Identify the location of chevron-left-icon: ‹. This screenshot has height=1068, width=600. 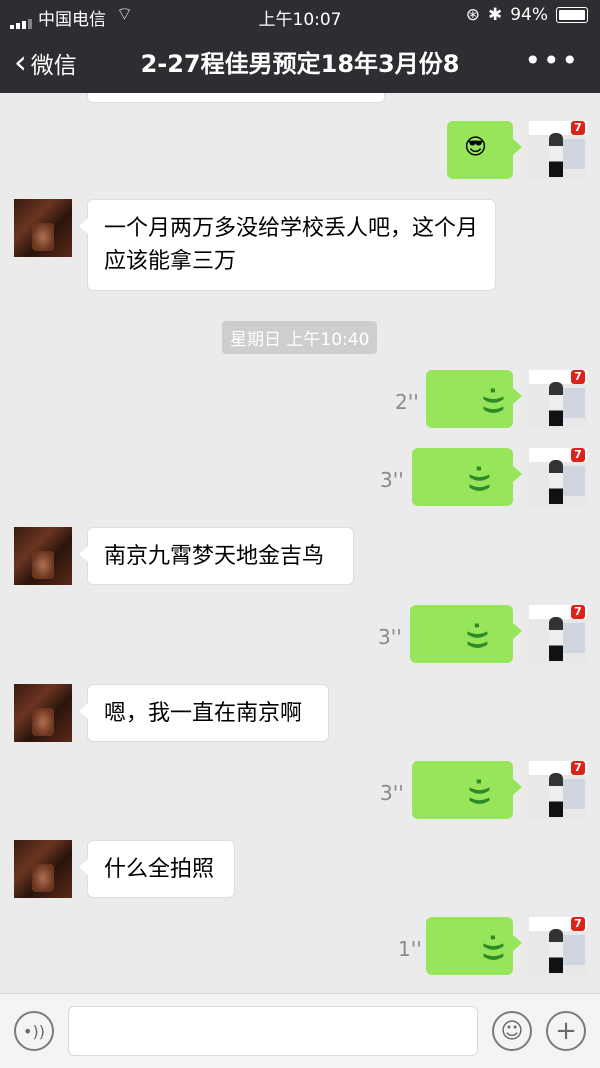
(20, 62).